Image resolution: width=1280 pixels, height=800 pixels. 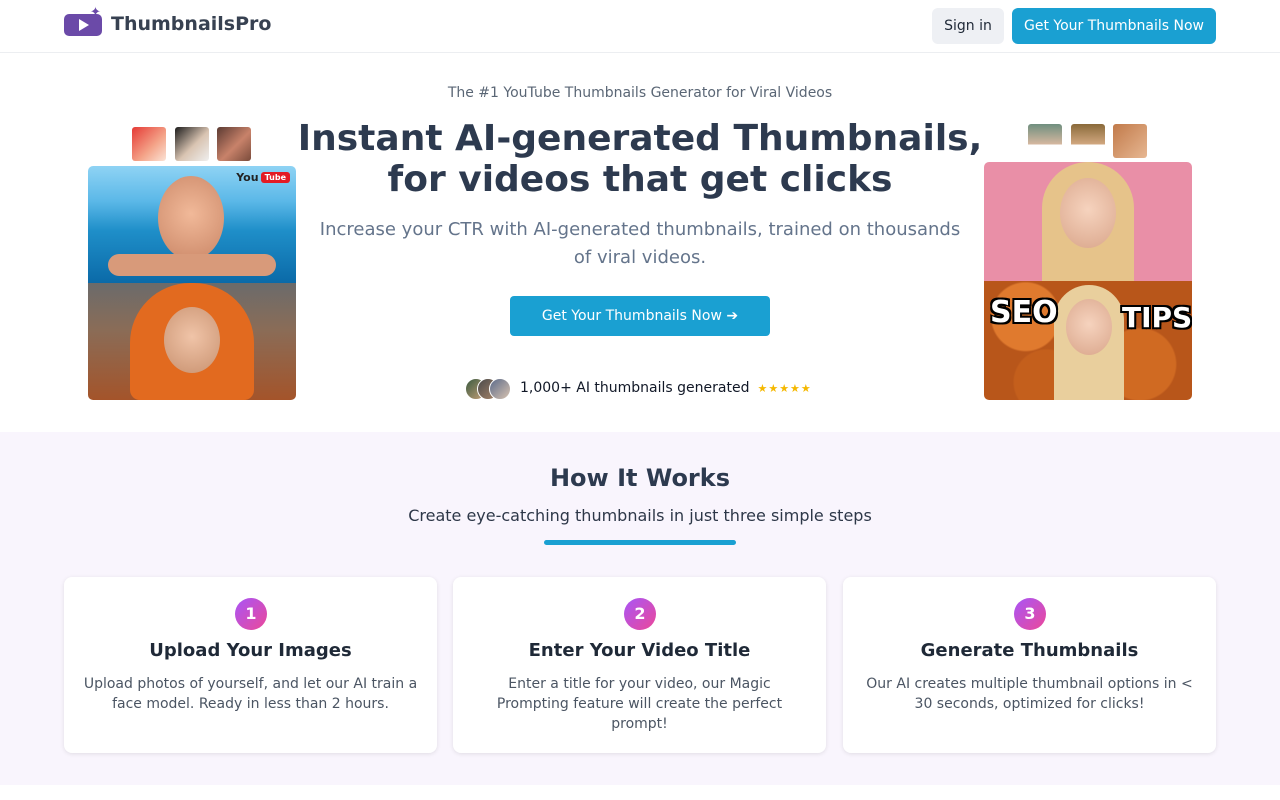 What do you see at coordinates (784, 388) in the screenshot?
I see `rating-stars-icon: ★★★★★` at bounding box center [784, 388].